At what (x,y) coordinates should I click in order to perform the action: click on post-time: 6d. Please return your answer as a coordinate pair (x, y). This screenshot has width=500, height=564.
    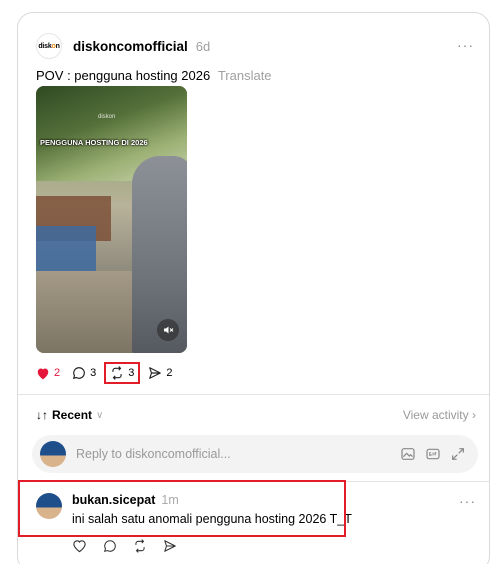
    Looking at the image, I should click on (203, 46).